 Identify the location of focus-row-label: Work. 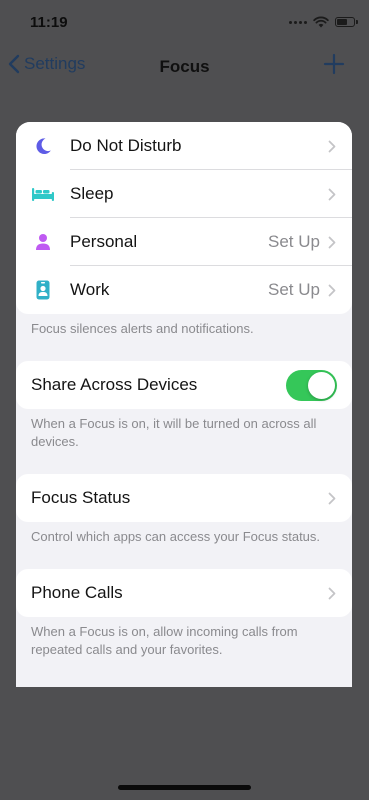
(90, 289).